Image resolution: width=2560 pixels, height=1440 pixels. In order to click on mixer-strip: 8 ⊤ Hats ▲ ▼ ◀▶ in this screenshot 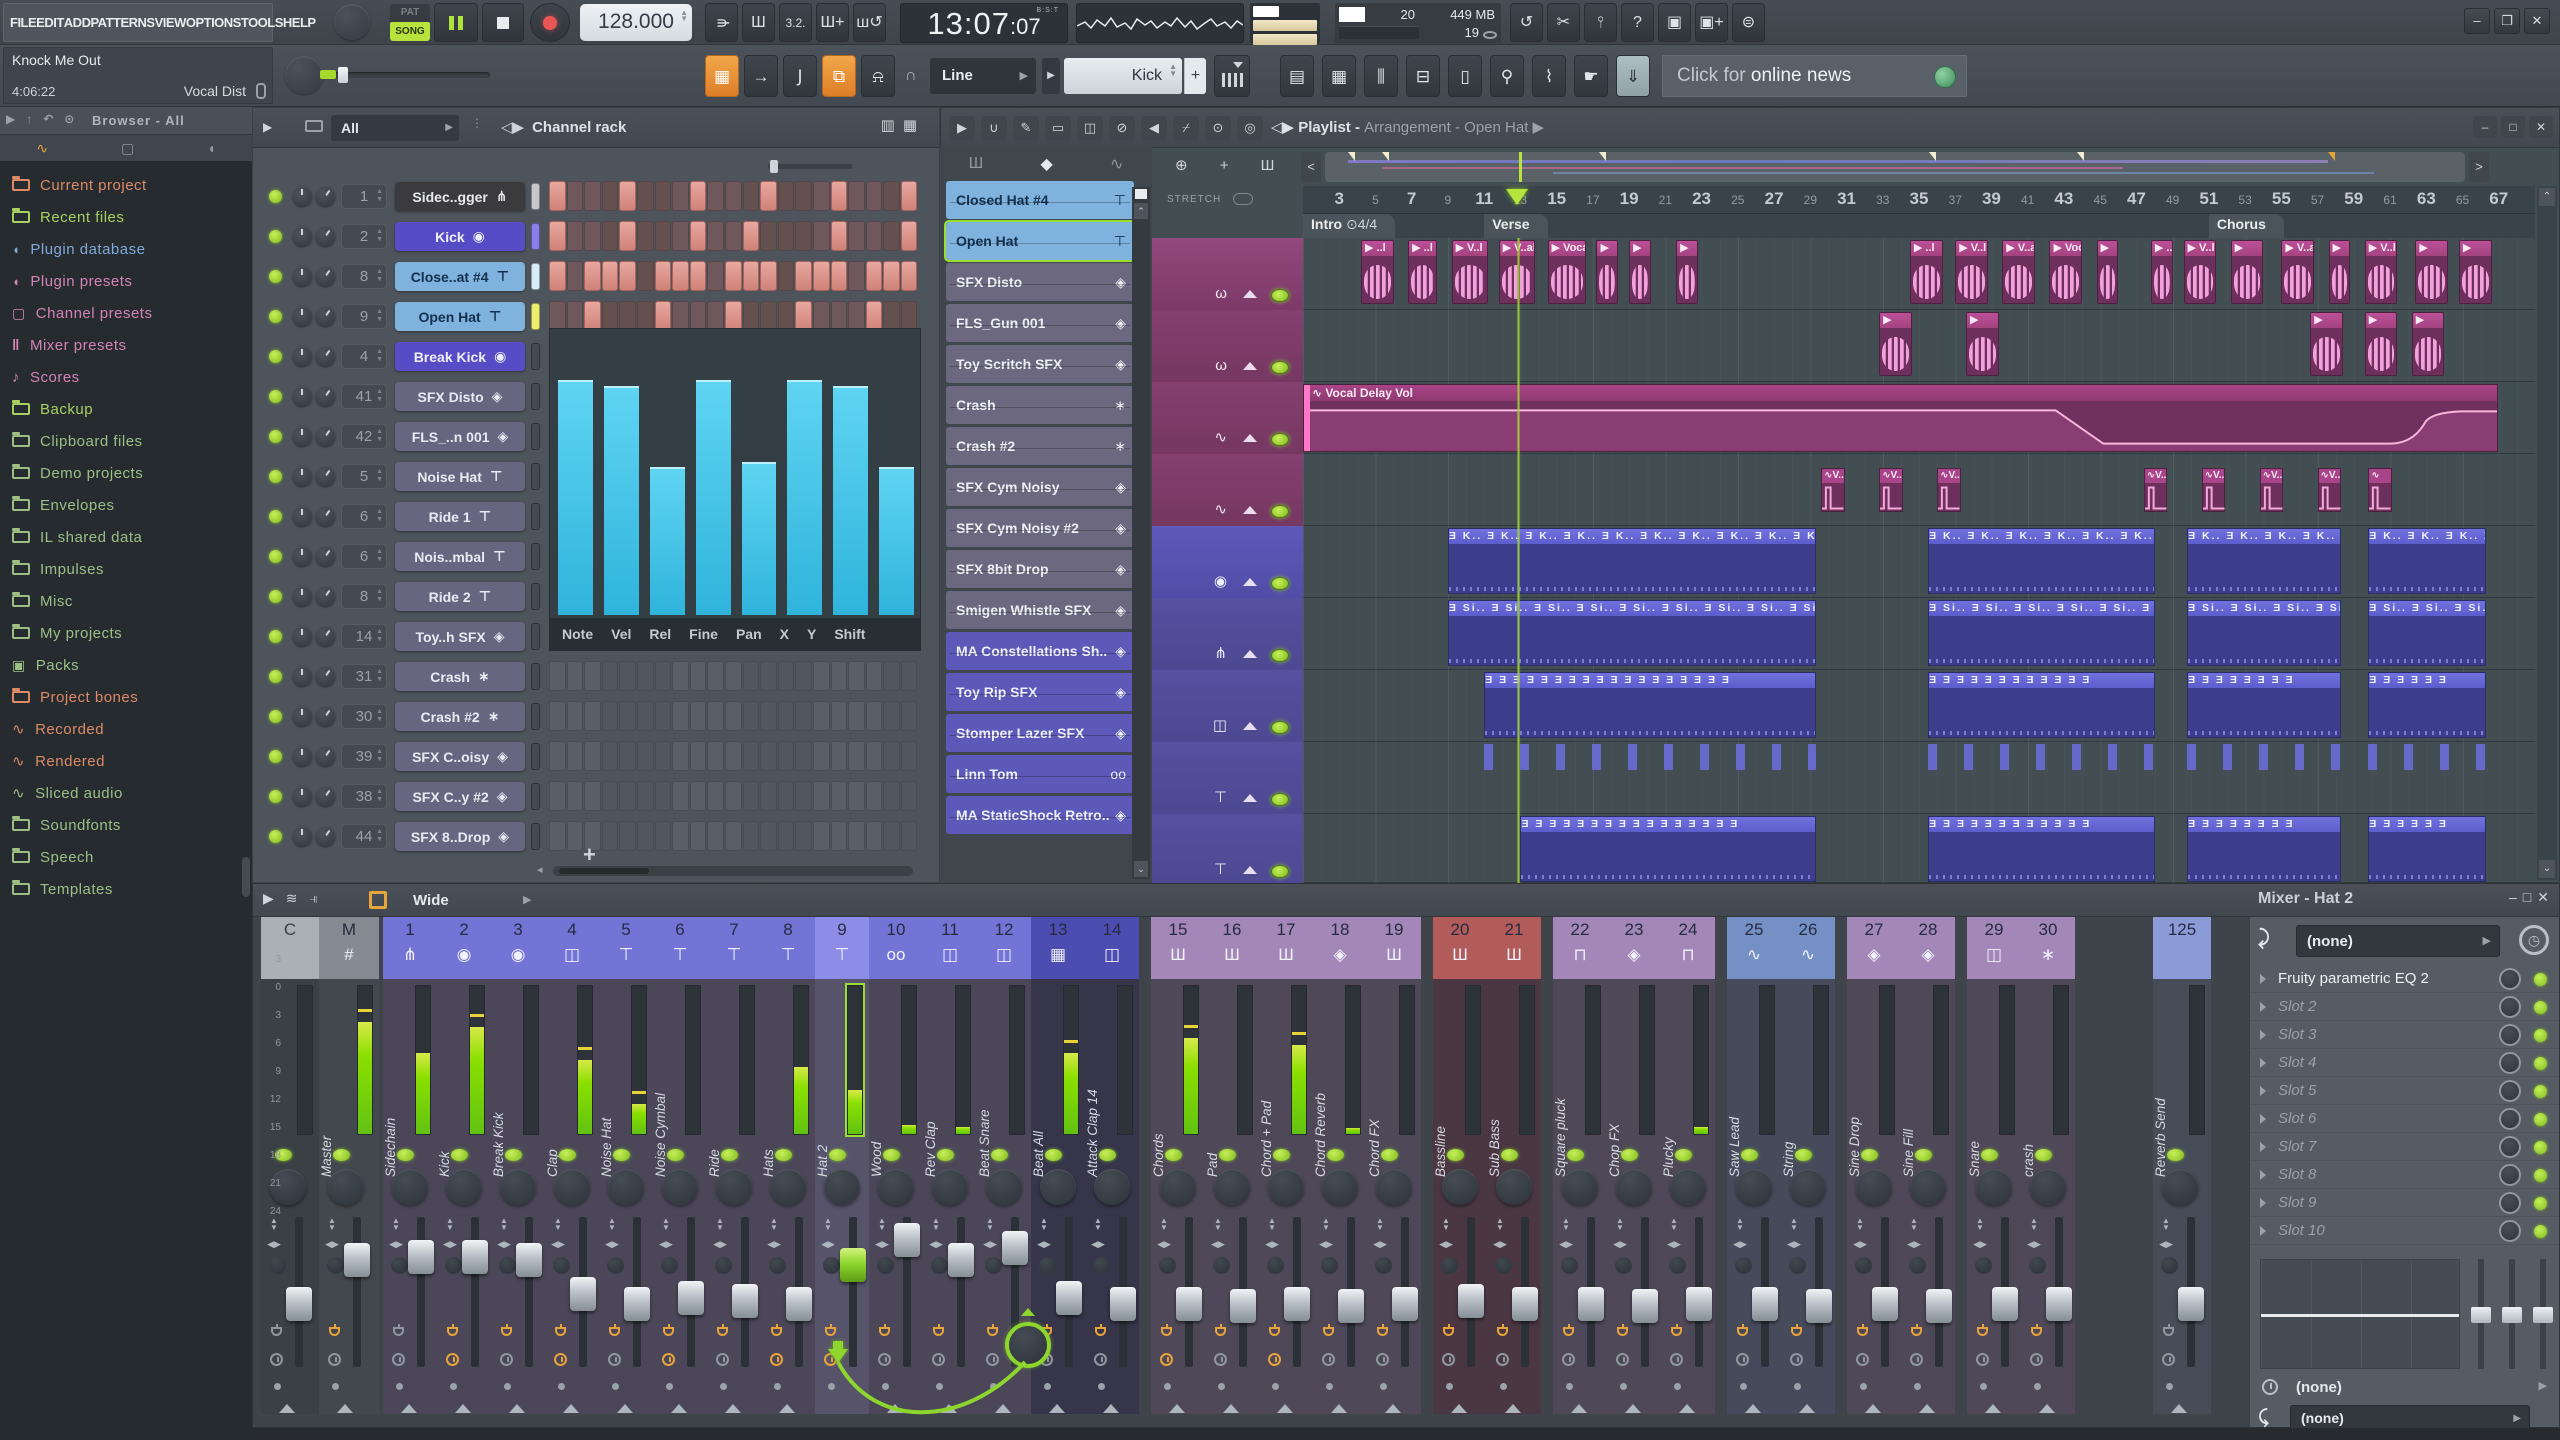, I will do `click(788, 1165)`.